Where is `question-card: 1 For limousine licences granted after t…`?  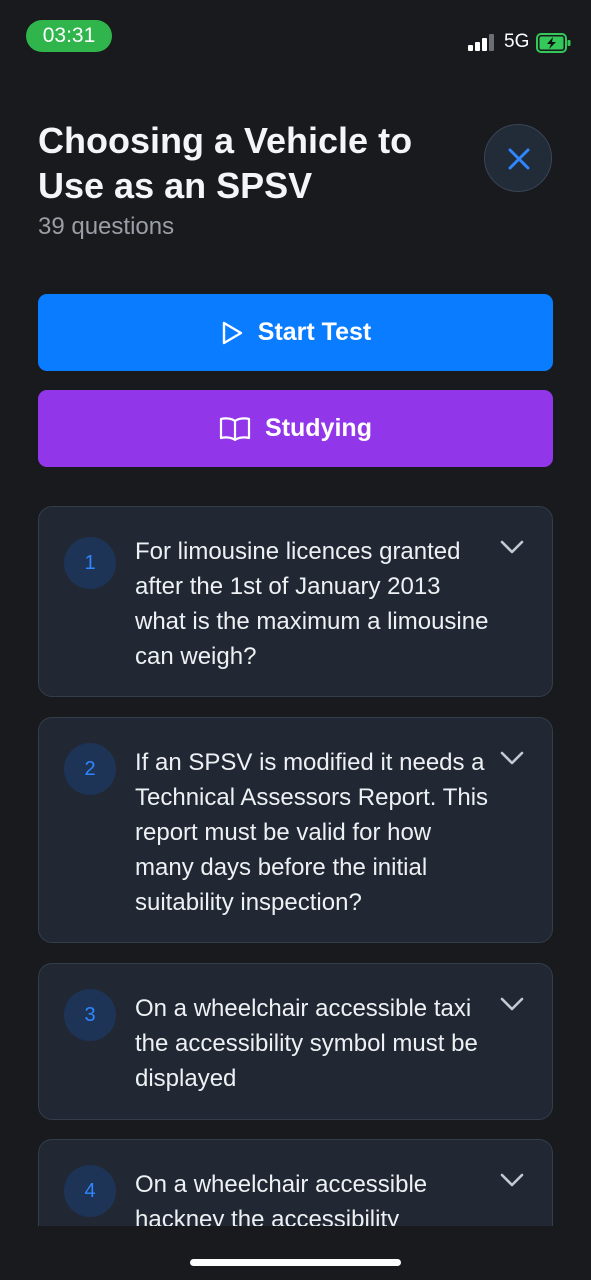
question-card: 1 For limousine licences granted after t… is located at coordinates (295, 601).